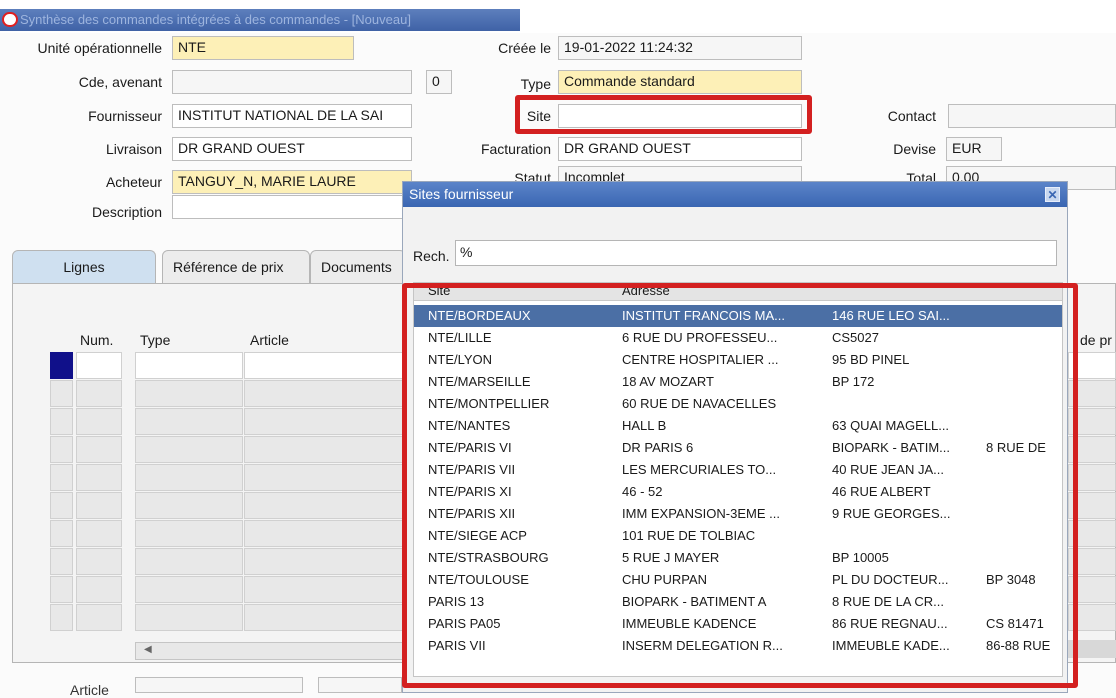 The width and height of the screenshot is (1116, 698). I want to click on contact-label: Contact, so click(911, 116).